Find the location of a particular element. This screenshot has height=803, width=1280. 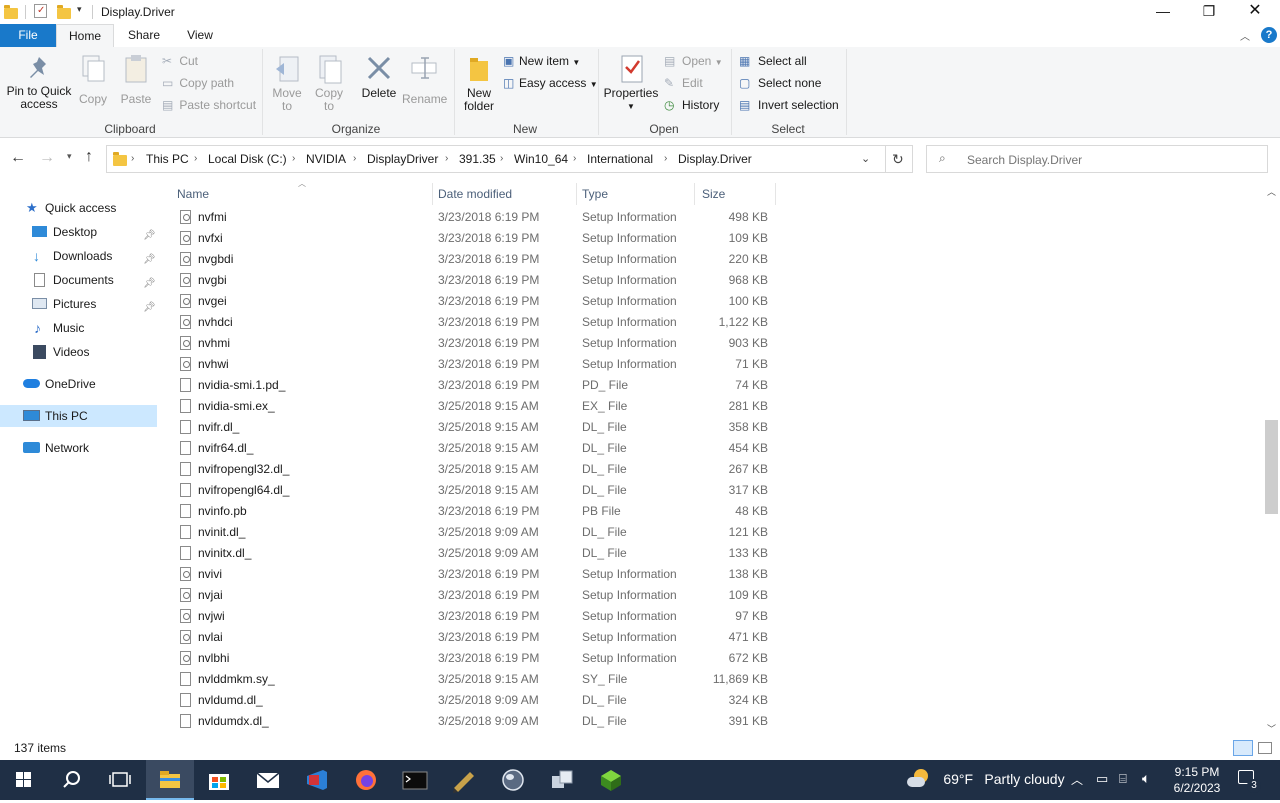

breadcrumb-international: International is located at coordinates (620, 159).